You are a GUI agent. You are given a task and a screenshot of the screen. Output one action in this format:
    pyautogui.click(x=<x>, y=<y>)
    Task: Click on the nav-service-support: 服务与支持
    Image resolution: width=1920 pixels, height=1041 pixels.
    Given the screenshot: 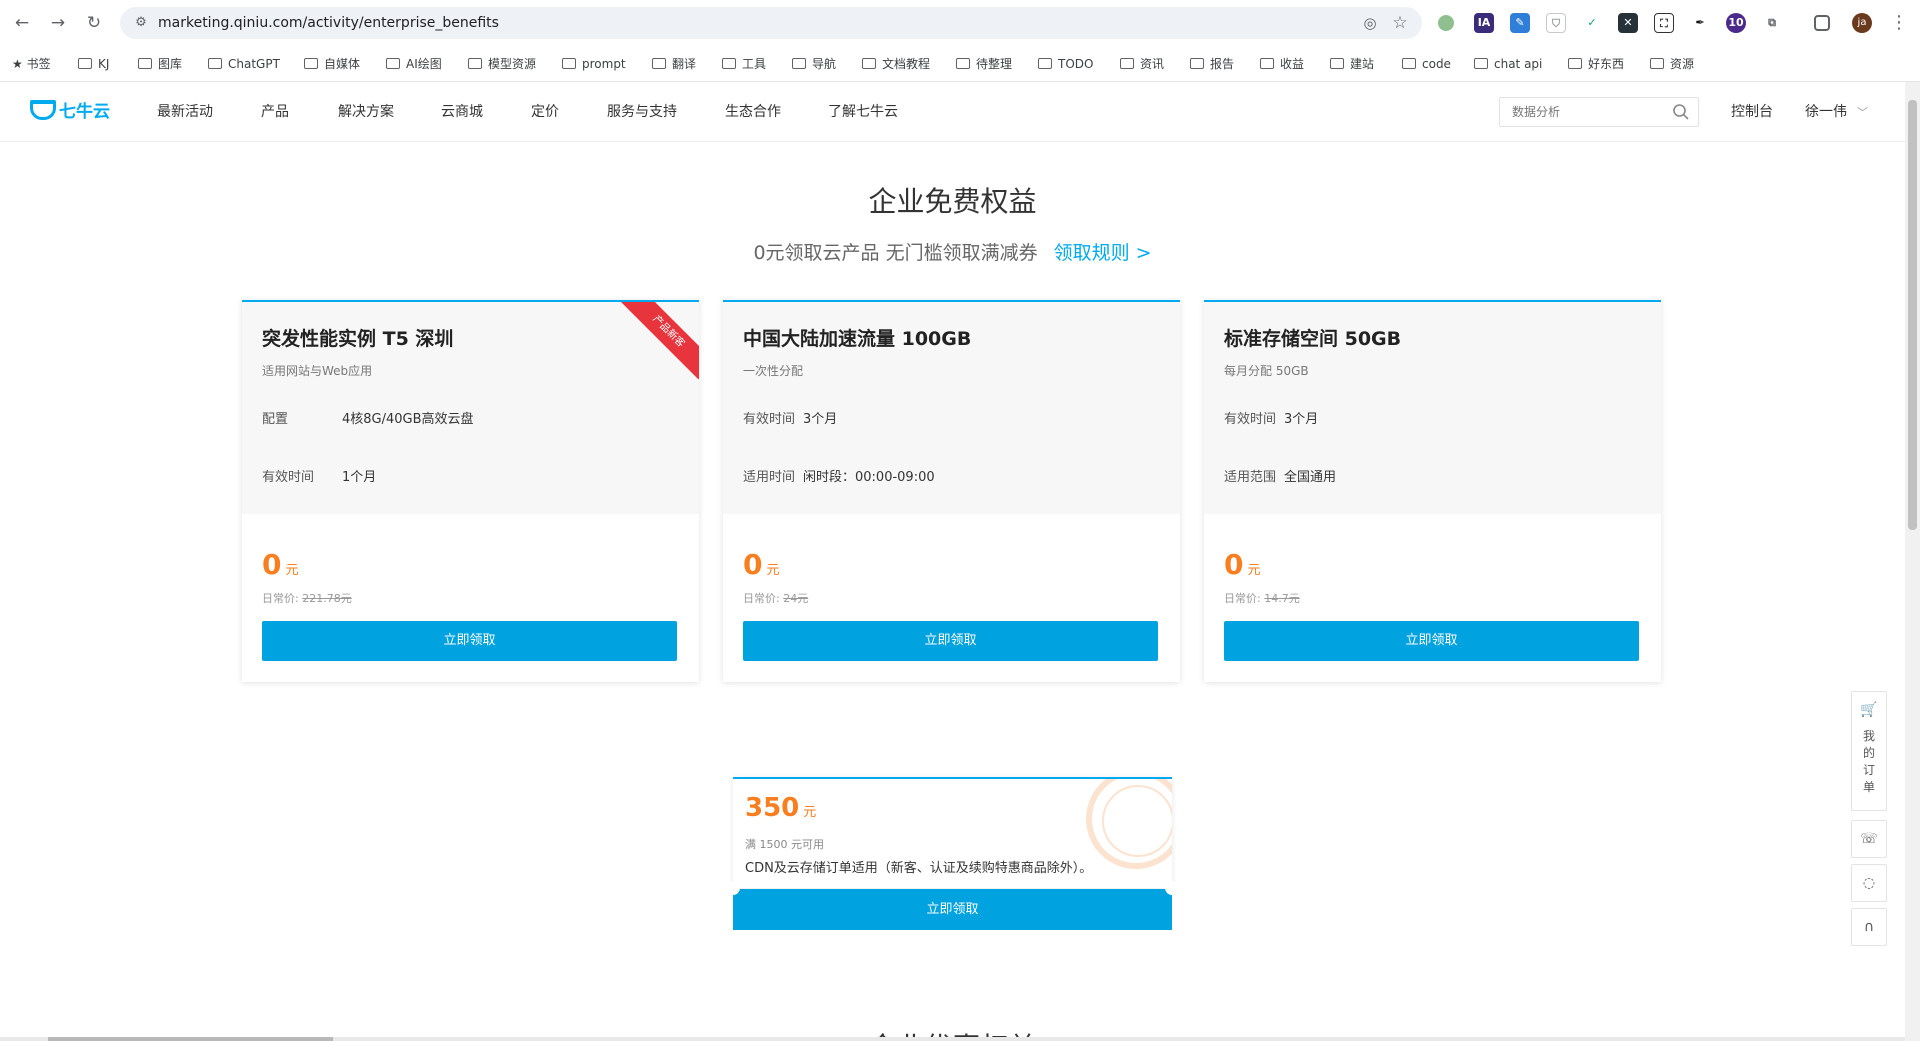 What is the action you would take?
    pyautogui.click(x=642, y=112)
    